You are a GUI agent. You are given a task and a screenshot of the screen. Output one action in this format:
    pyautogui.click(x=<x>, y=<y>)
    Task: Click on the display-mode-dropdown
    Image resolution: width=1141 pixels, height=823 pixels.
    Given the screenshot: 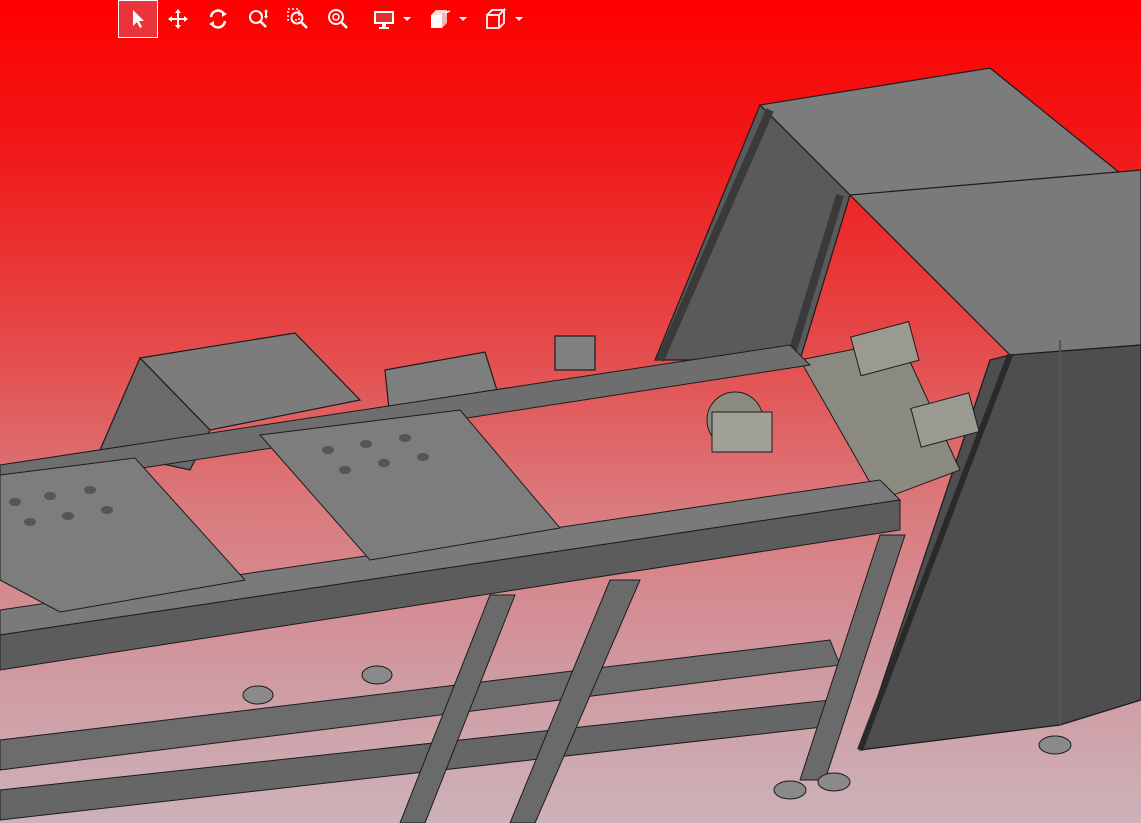 What is the action you would take?
    pyautogui.click(x=391, y=19)
    